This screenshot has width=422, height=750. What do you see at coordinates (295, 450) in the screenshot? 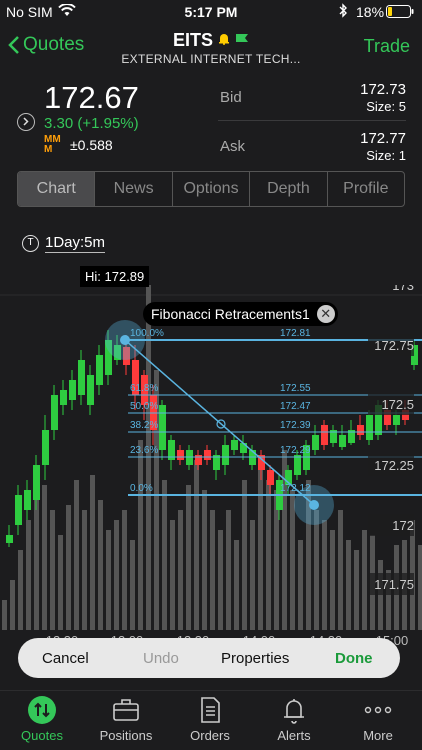
I see `fib-level-price: 172.29` at bounding box center [295, 450].